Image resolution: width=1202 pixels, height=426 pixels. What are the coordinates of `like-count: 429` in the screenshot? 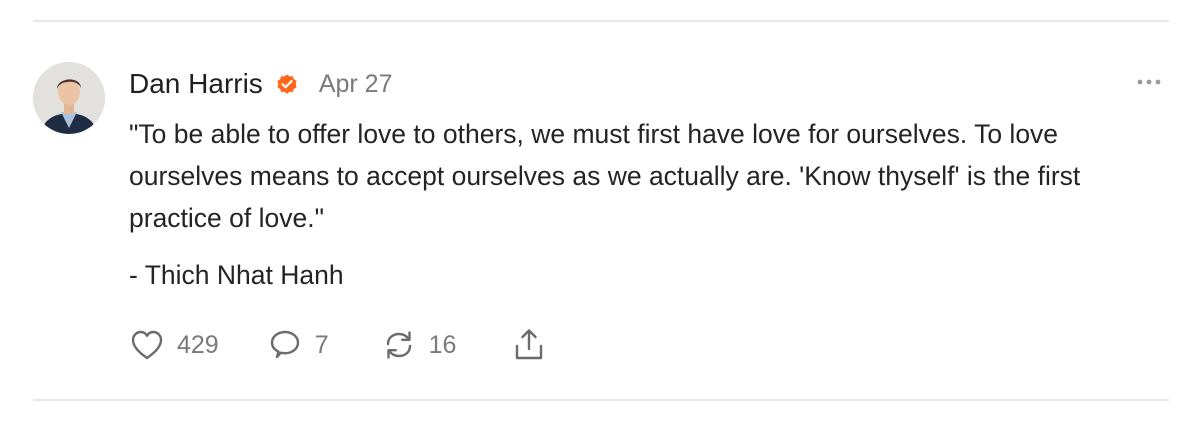 It's located at (198, 344).